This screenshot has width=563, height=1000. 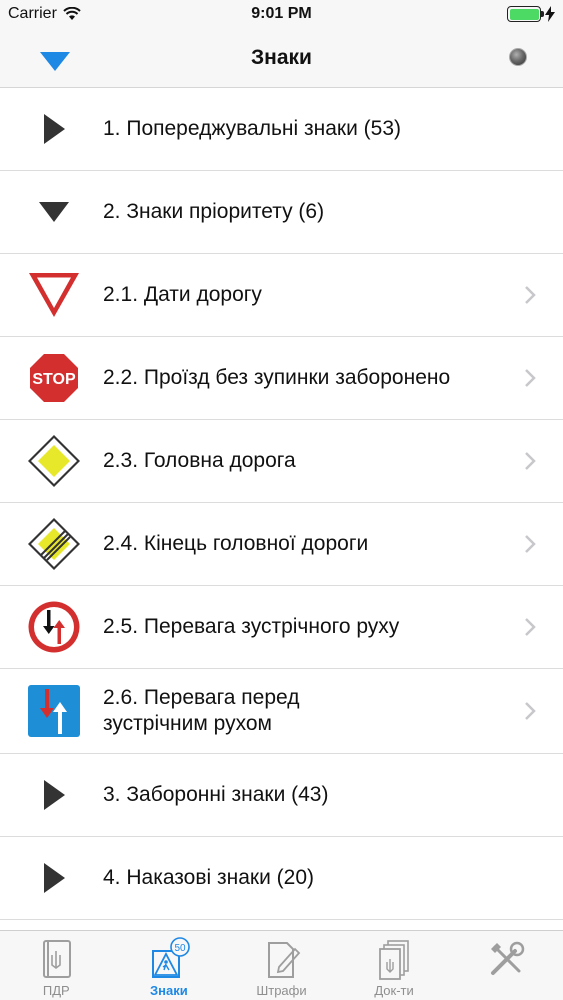 What do you see at coordinates (236, 543) in the screenshot?
I see `list-item-label: 2.4. Кінець головної дороги` at bounding box center [236, 543].